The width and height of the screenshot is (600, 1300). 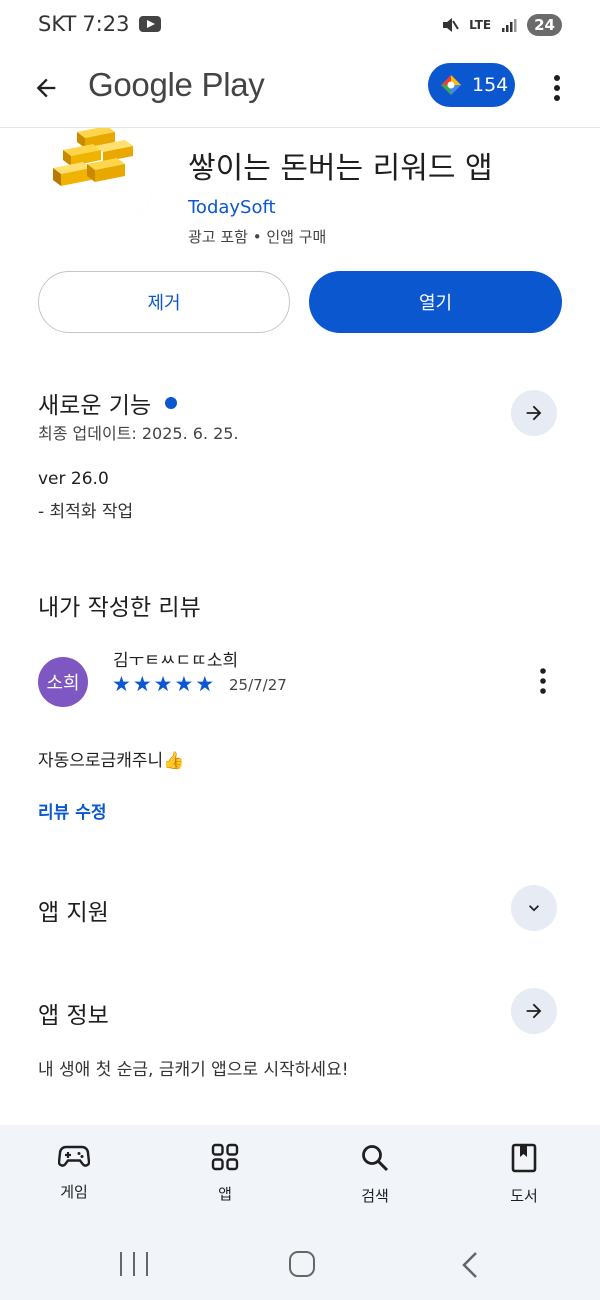 I want to click on app-info-arrow-button, so click(x=534, y=1011).